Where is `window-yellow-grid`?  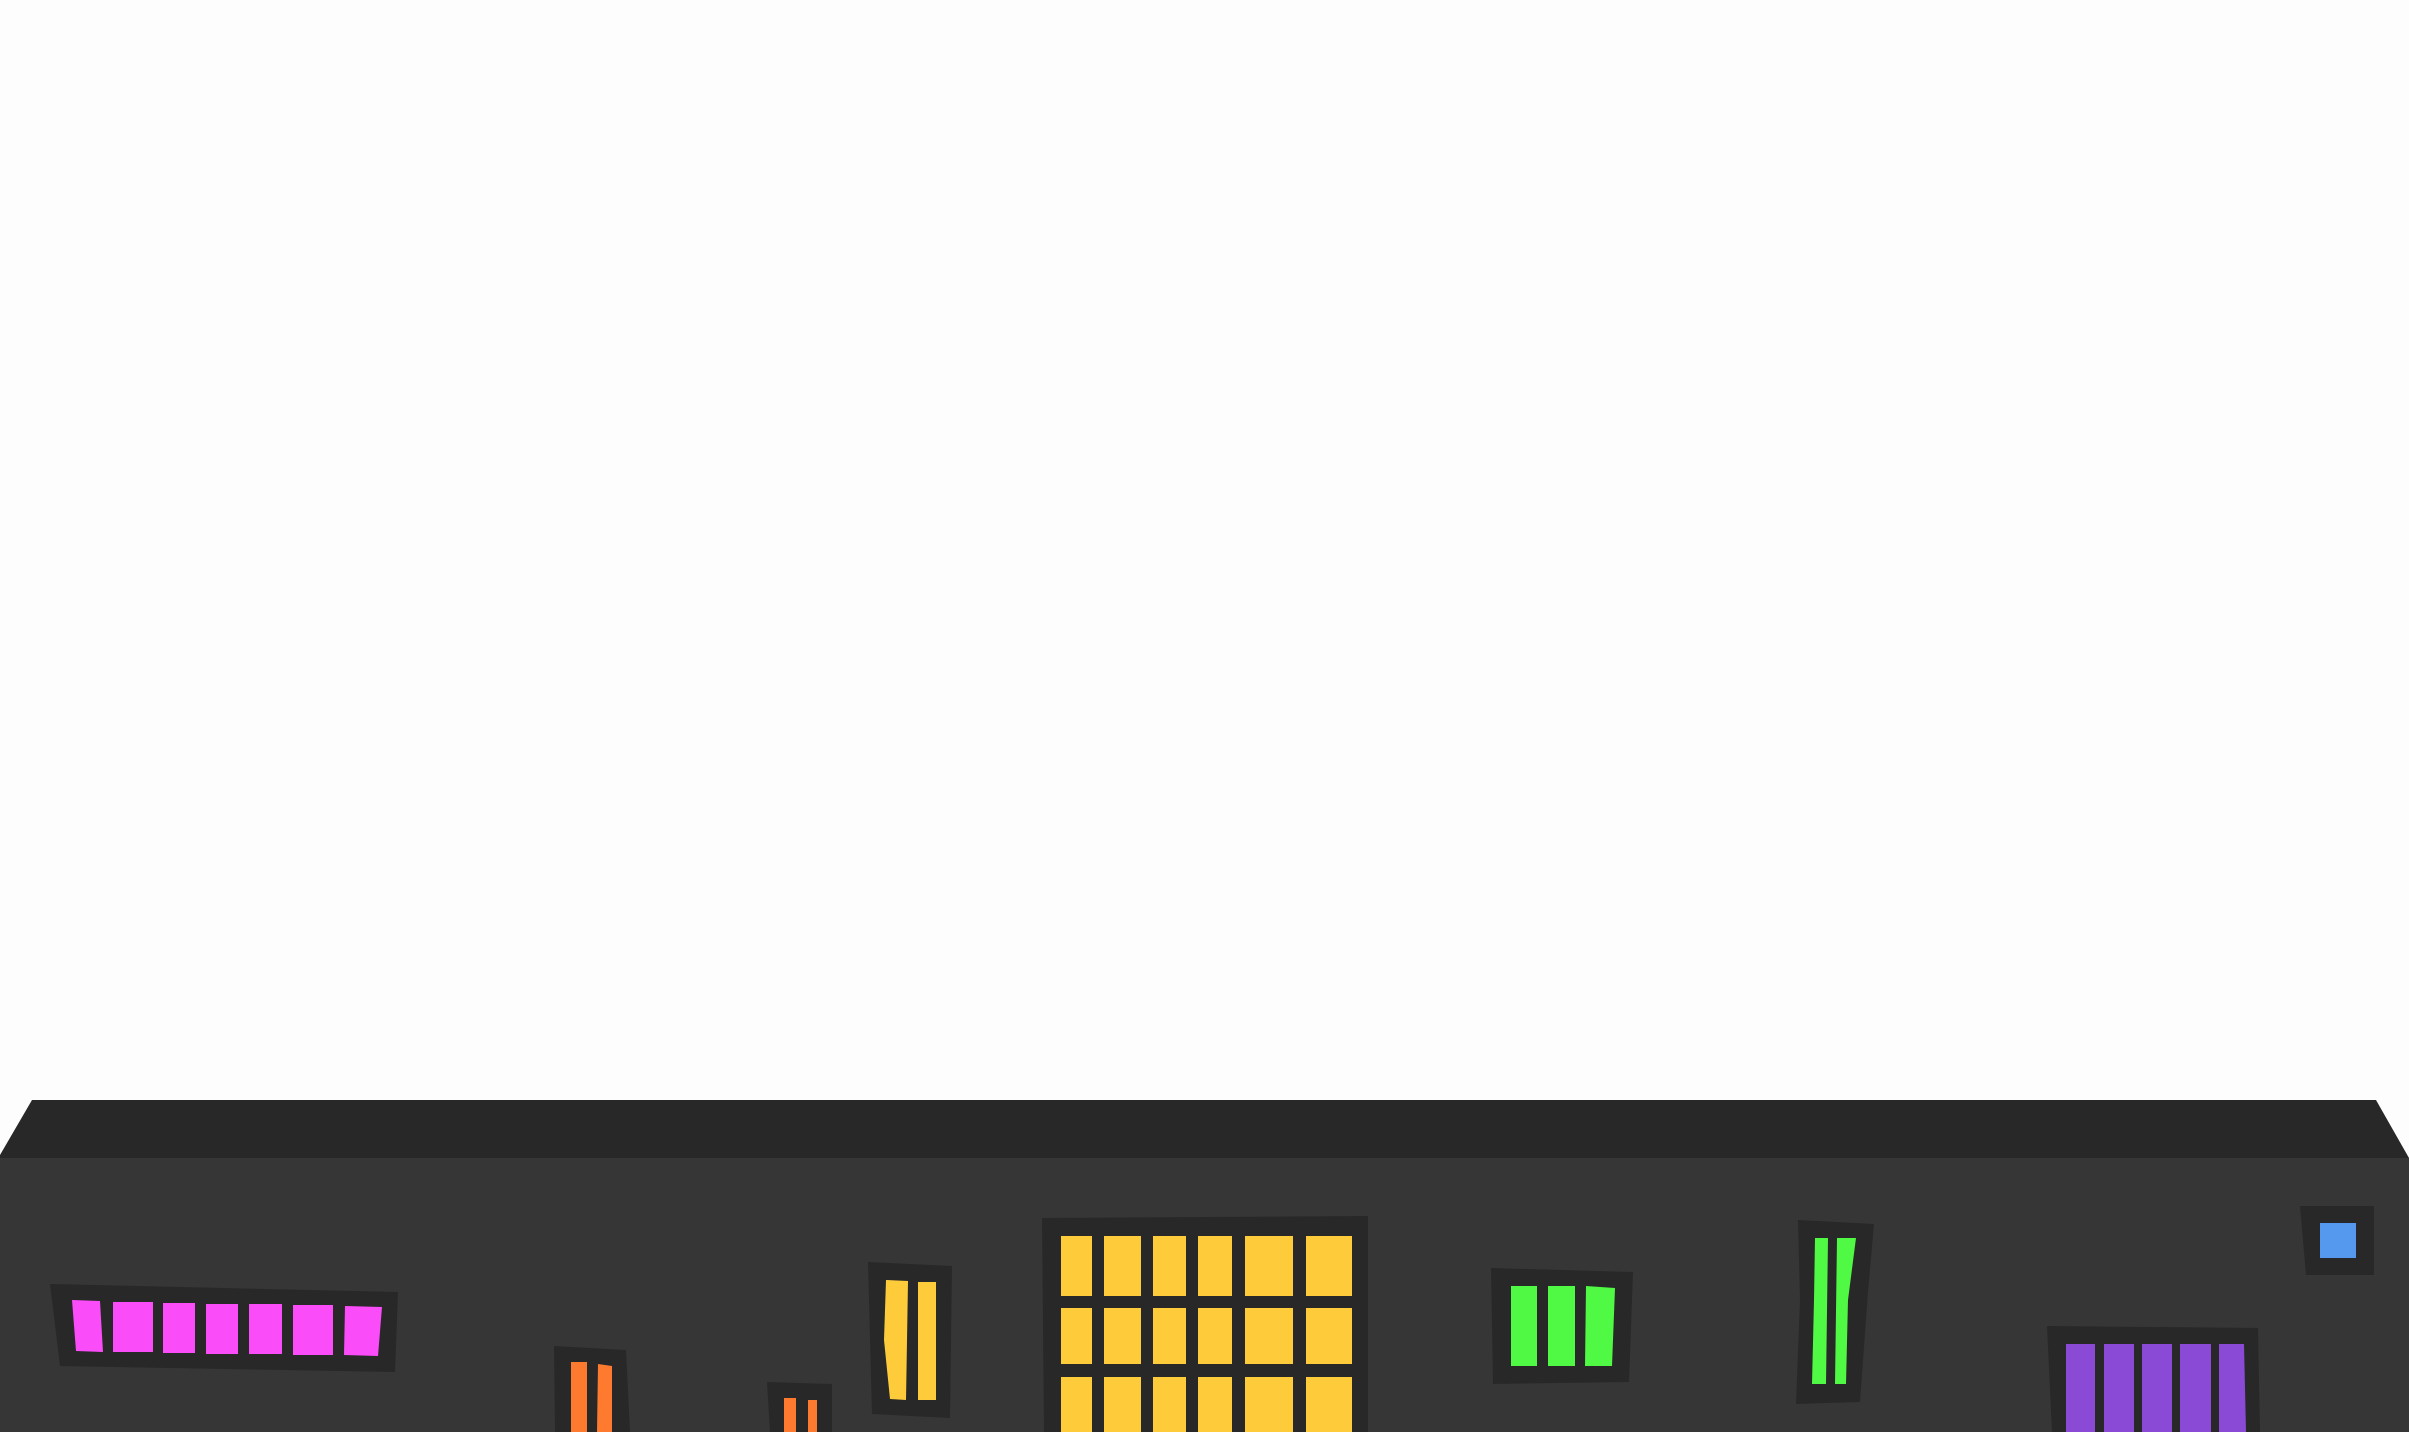
window-yellow-grid is located at coordinates (1205, 1324).